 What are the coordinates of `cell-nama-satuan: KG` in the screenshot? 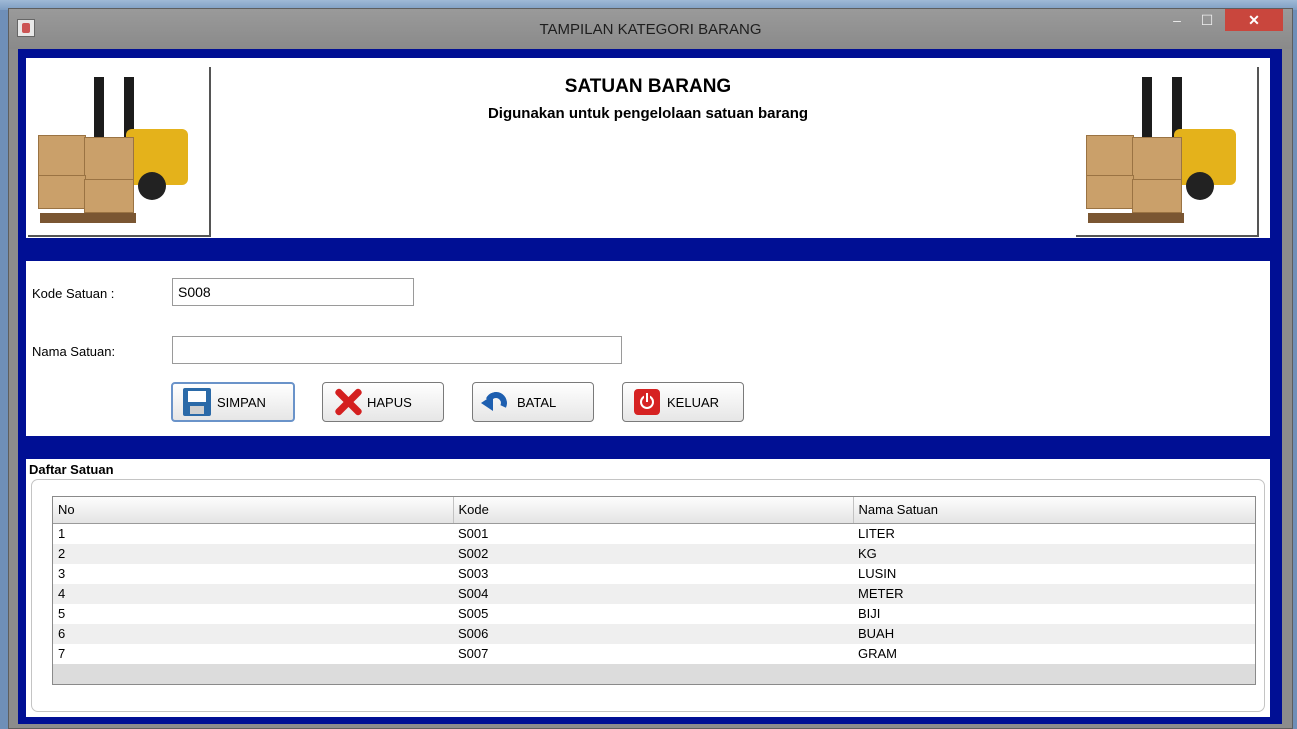 It's located at (1054, 553).